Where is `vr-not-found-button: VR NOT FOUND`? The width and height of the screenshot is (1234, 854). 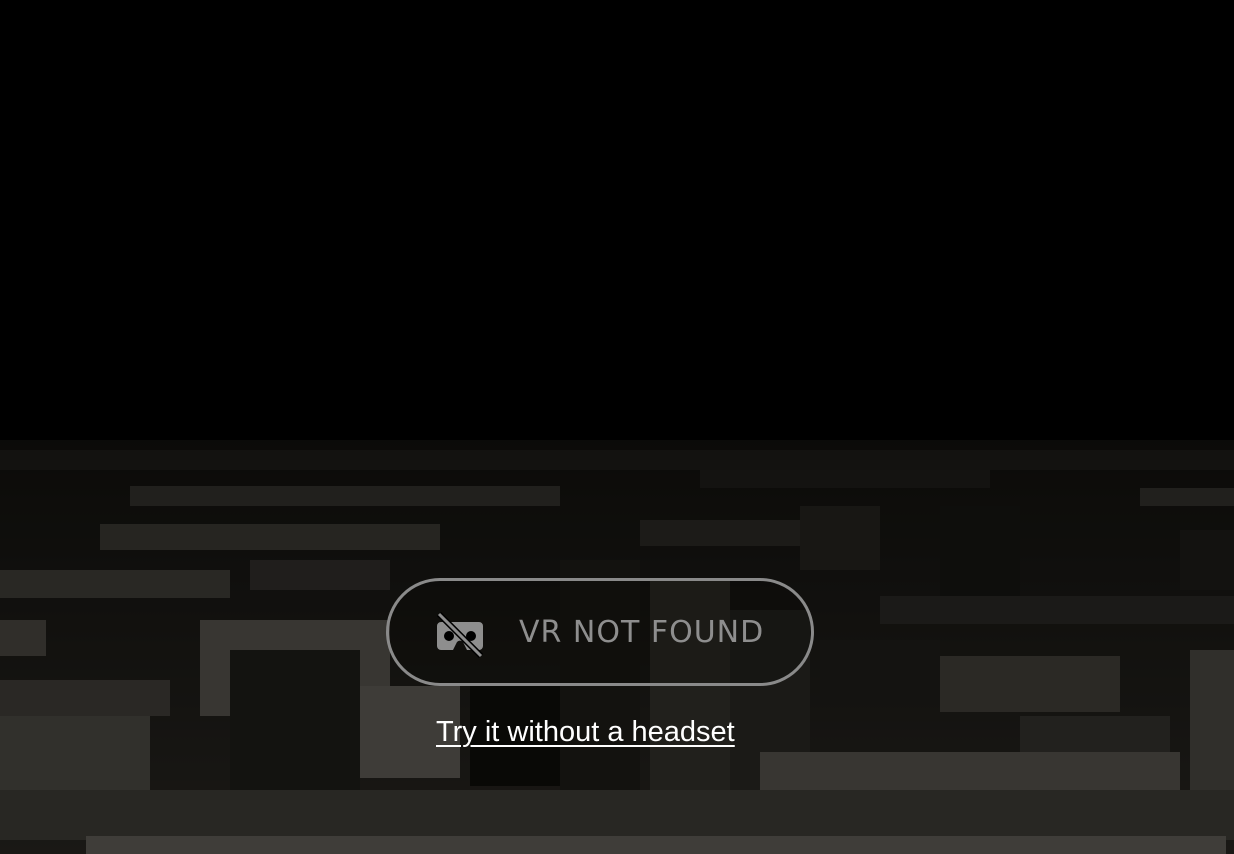
vr-not-found-button: VR NOT FOUND is located at coordinates (600, 632).